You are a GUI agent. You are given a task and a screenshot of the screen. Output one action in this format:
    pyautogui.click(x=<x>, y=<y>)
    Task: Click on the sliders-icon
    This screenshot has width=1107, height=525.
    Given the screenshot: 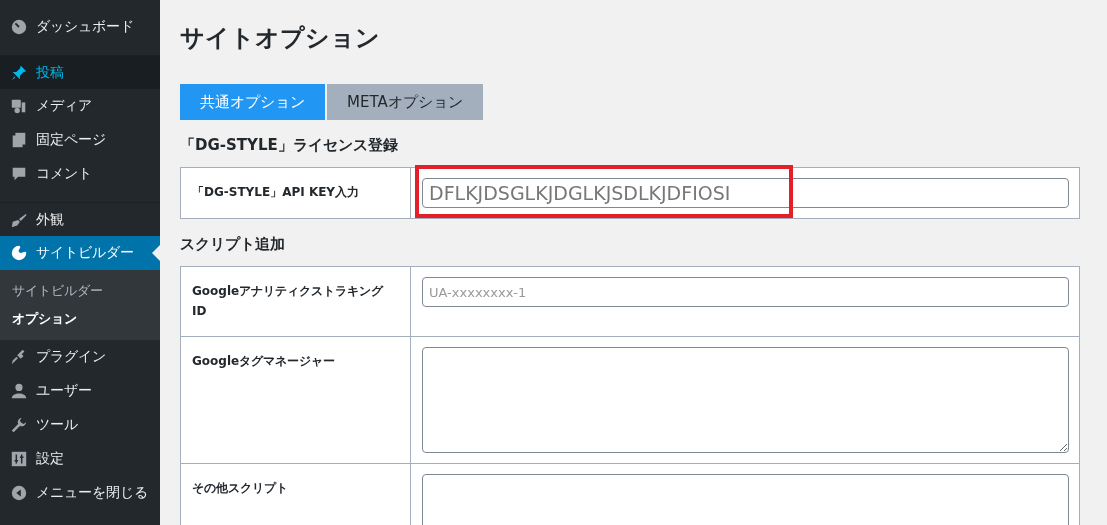 What is the action you would take?
    pyautogui.click(x=19, y=459)
    